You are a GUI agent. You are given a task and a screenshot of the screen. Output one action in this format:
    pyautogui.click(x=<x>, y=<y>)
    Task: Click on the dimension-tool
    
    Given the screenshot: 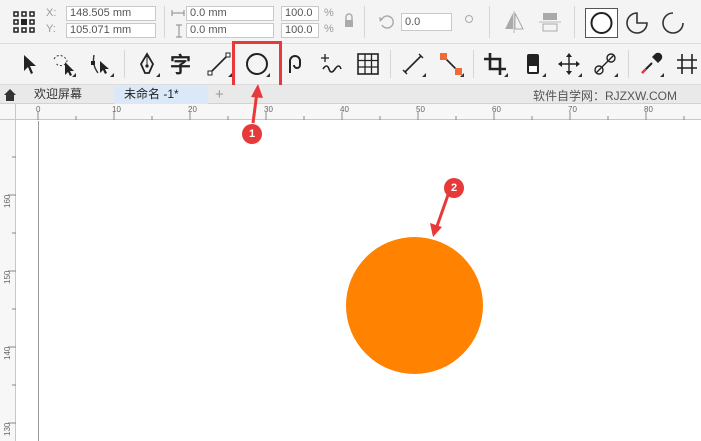 What is the action you would take?
    pyautogui.click(x=413, y=64)
    